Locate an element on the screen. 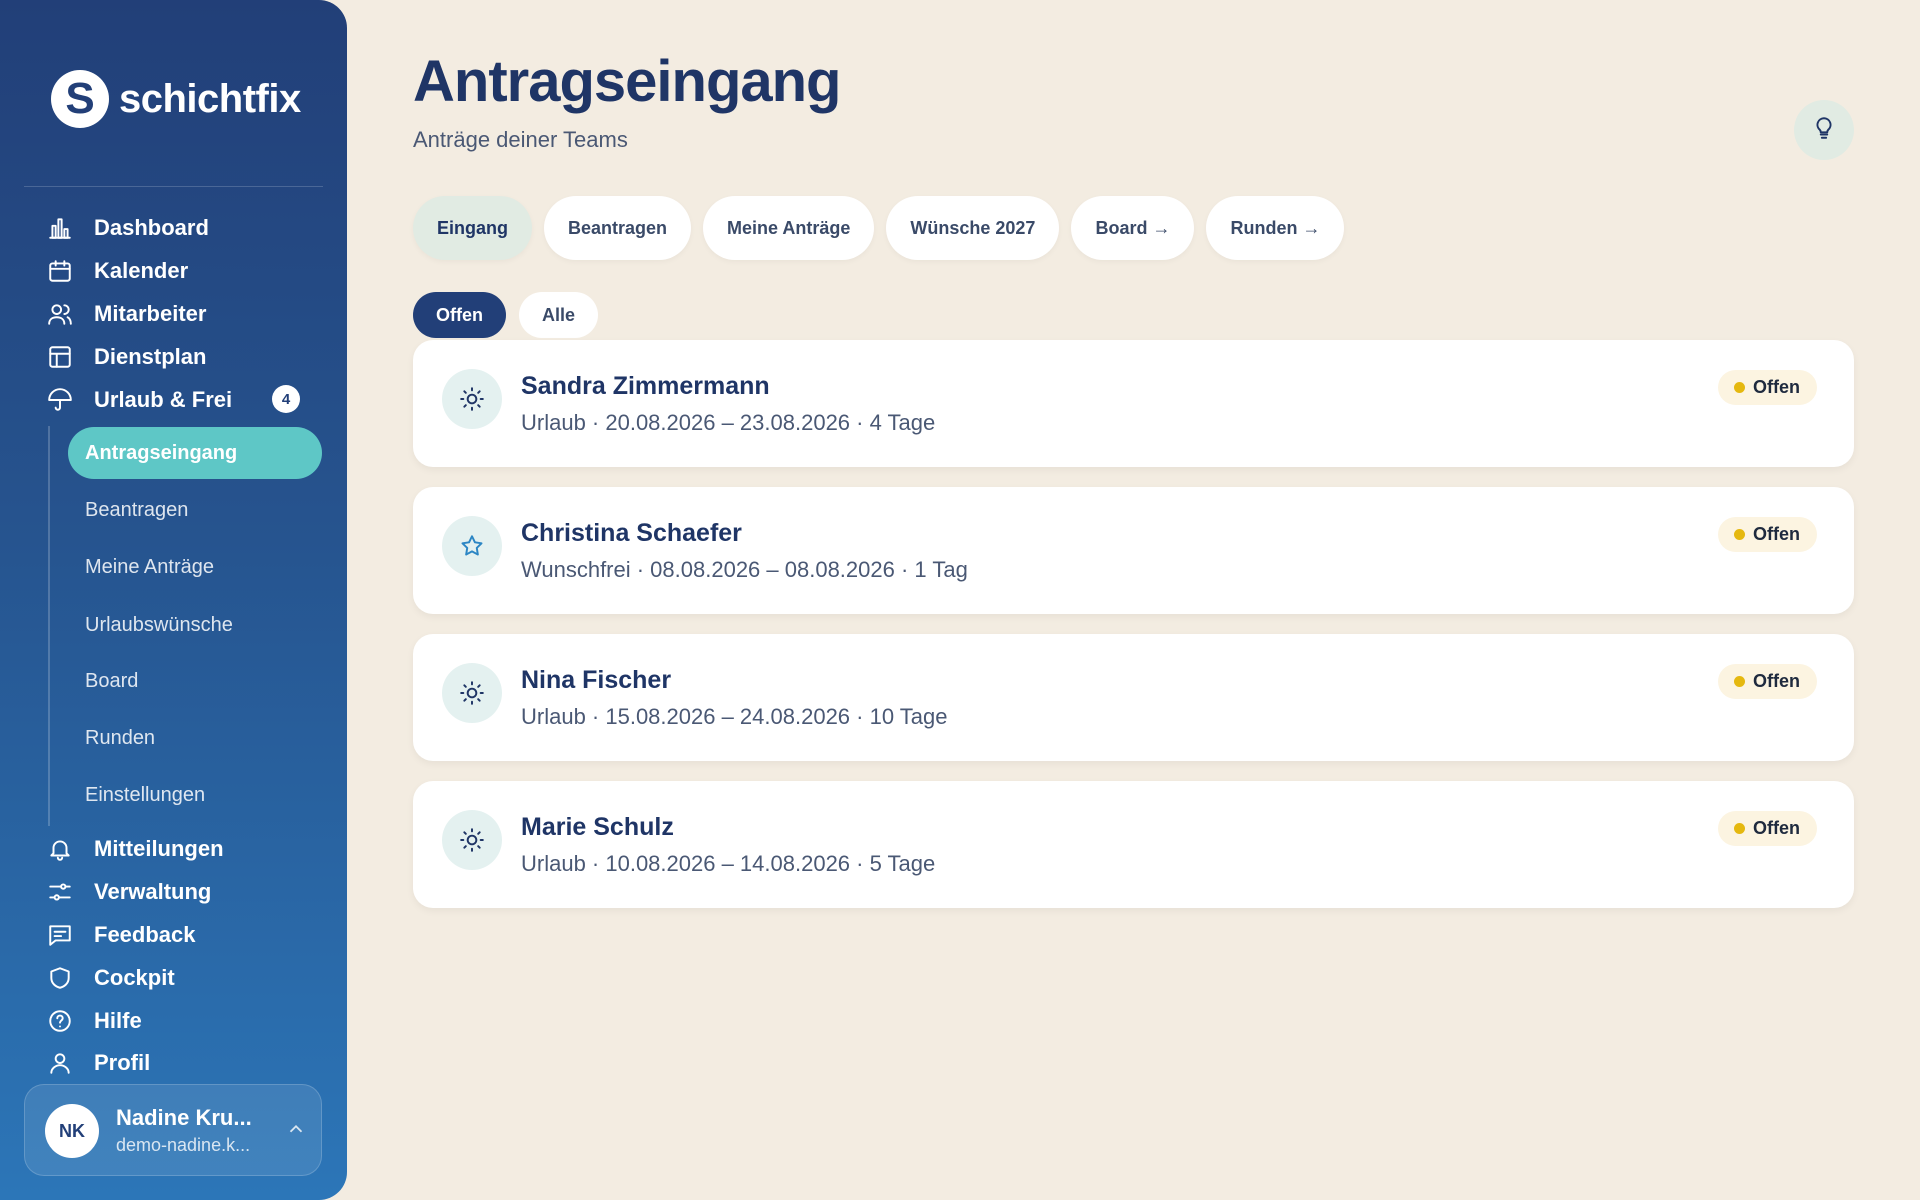 This screenshot has width=1920, height=1200. users-icon is located at coordinates (60, 314).